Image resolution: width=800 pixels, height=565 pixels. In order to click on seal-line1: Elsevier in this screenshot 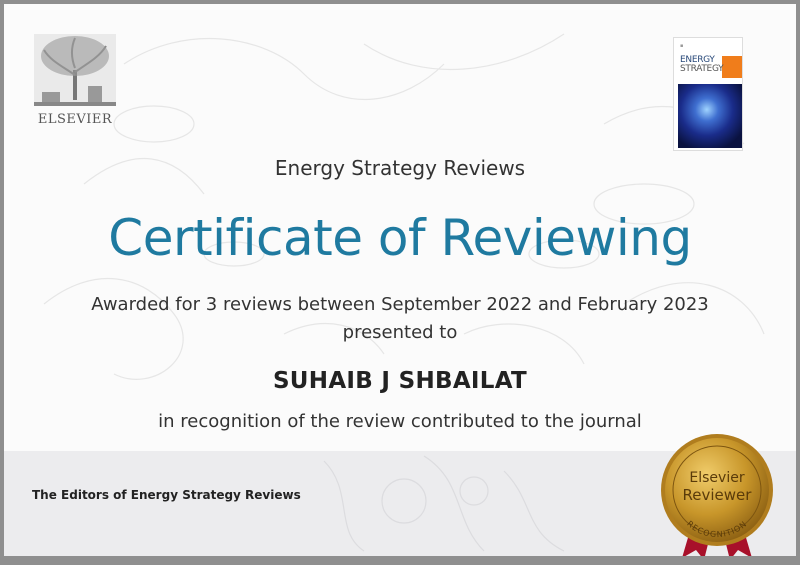, I will do `click(716, 478)`.